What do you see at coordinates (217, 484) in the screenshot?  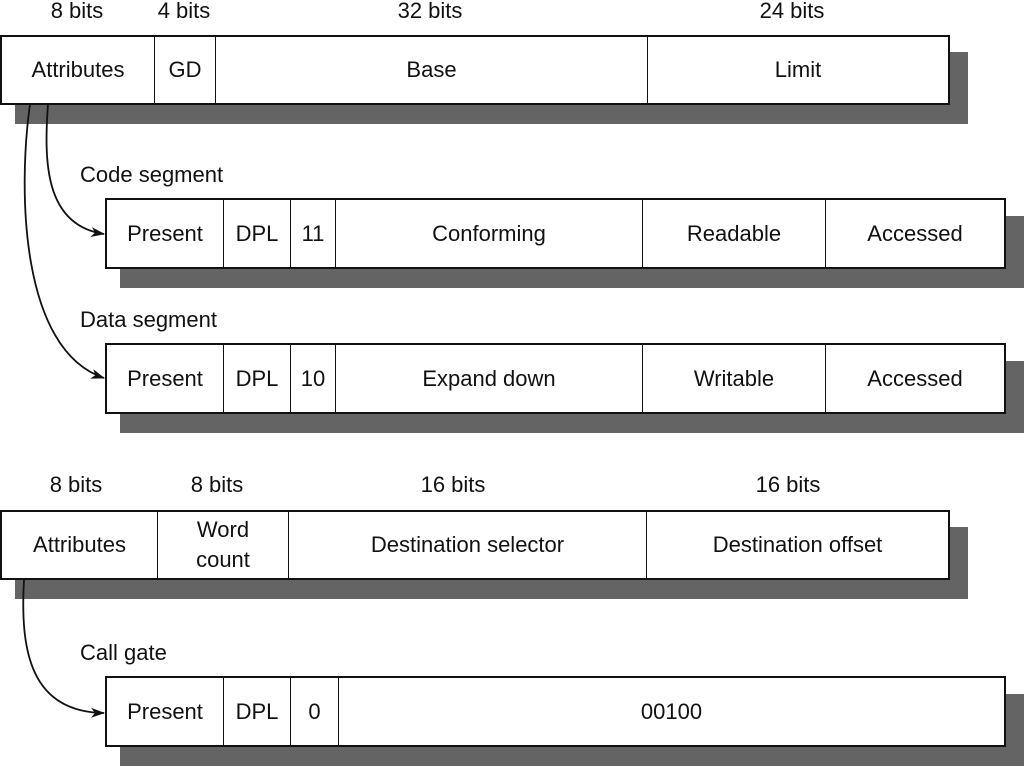 I see `bits-label-word-count: 8 bits` at bounding box center [217, 484].